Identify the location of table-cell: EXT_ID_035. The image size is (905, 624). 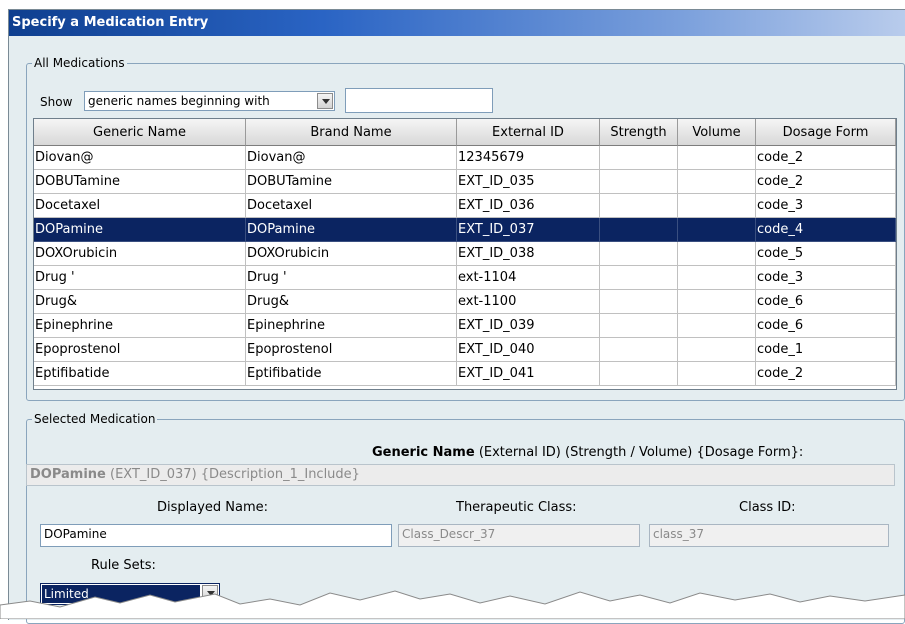
(528, 182).